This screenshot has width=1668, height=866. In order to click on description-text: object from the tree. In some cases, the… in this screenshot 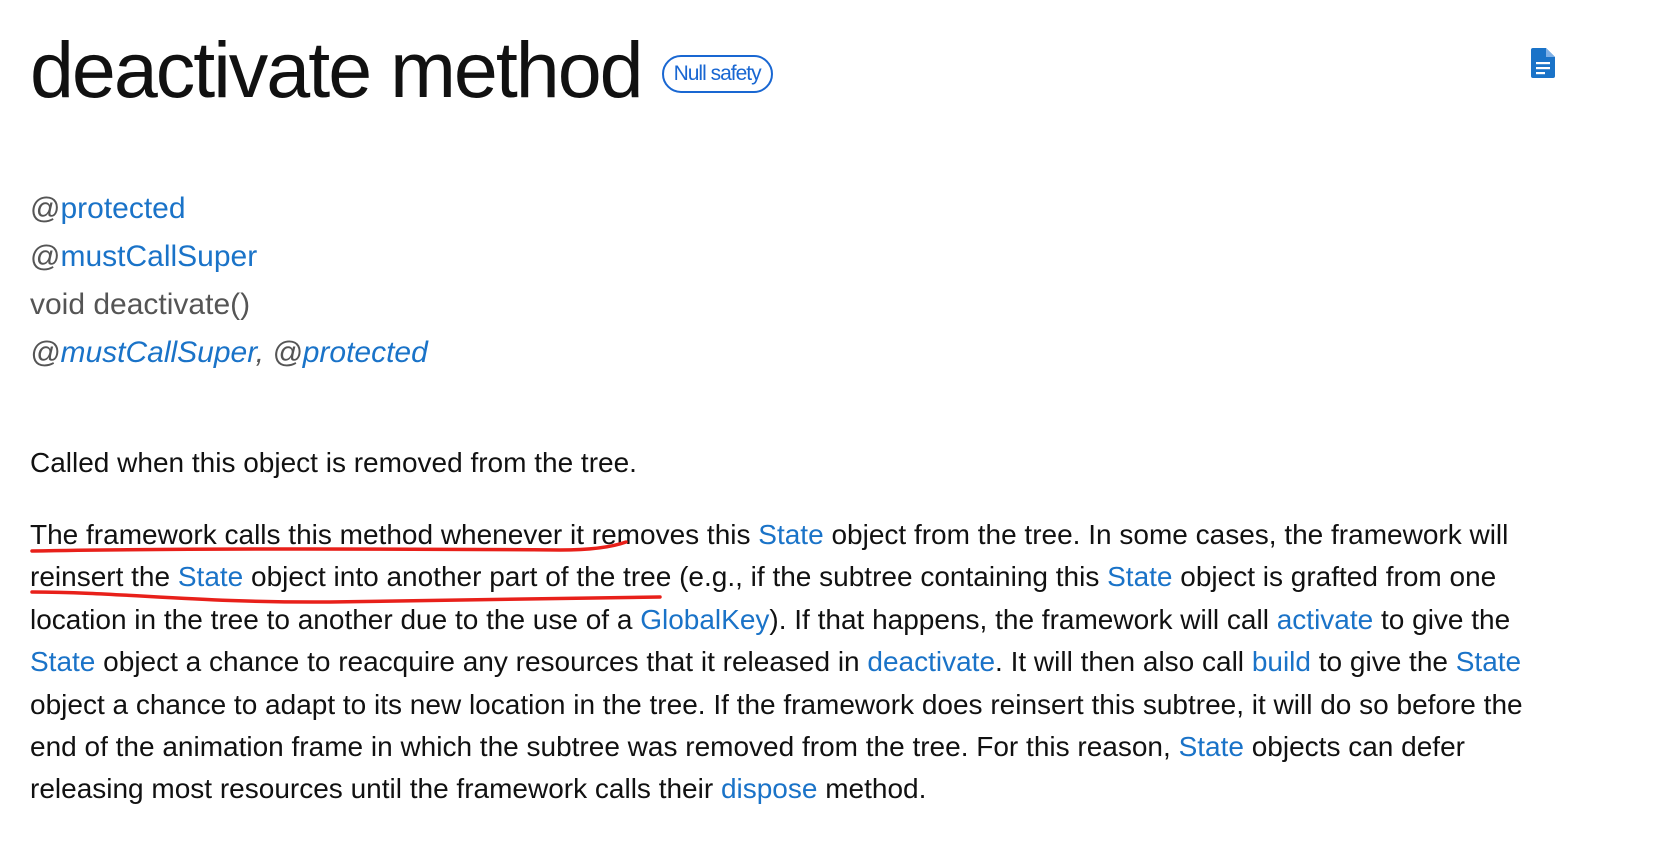, I will do `click(1166, 534)`.